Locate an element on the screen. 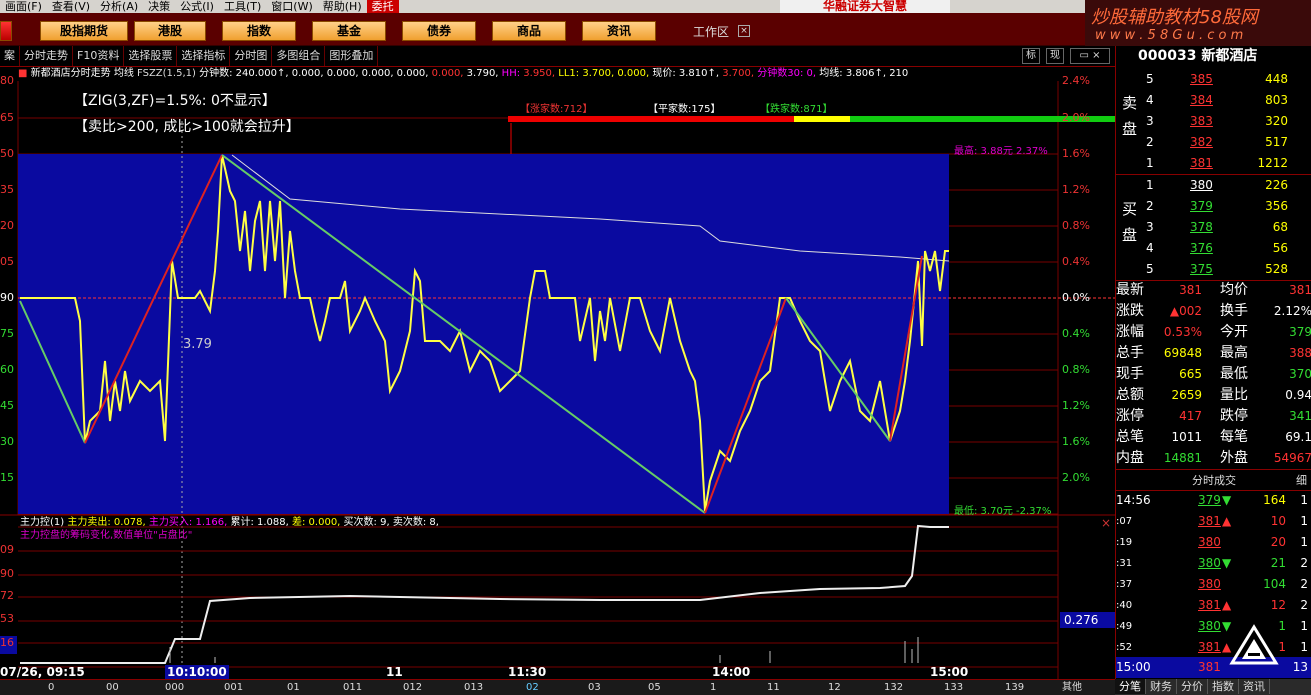  order-book-row: 2 382 517 is located at coordinates (1213, 142).